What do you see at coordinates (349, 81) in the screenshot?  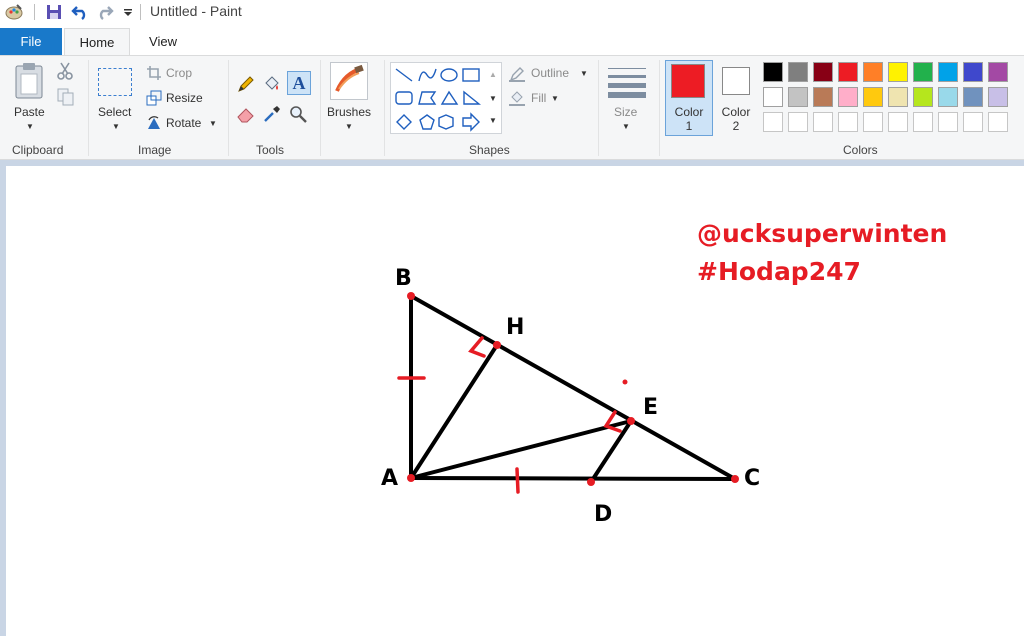 I see `brushes-icon` at bounding box center [349, 81].